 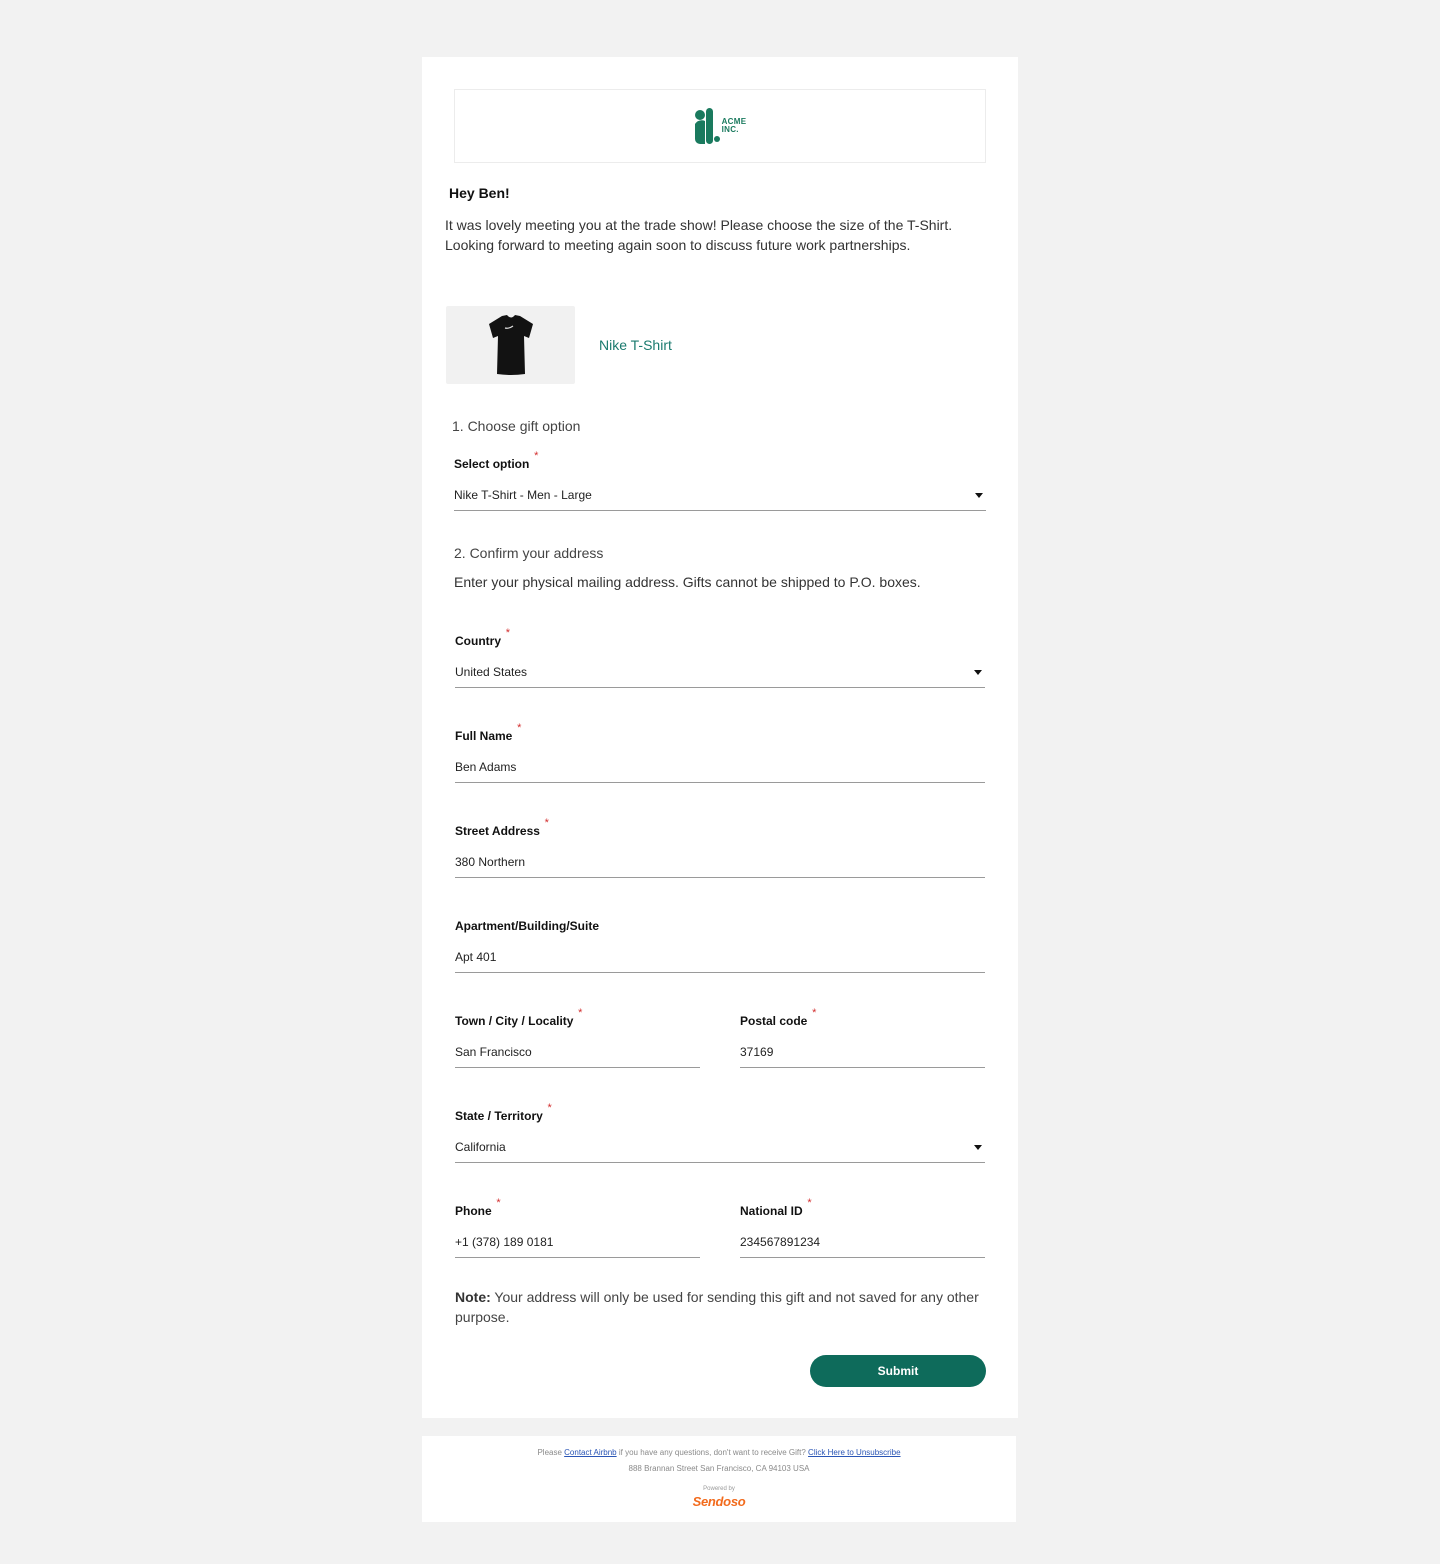 I want to click on note-label: Note:, so click(x=473, y=1297).